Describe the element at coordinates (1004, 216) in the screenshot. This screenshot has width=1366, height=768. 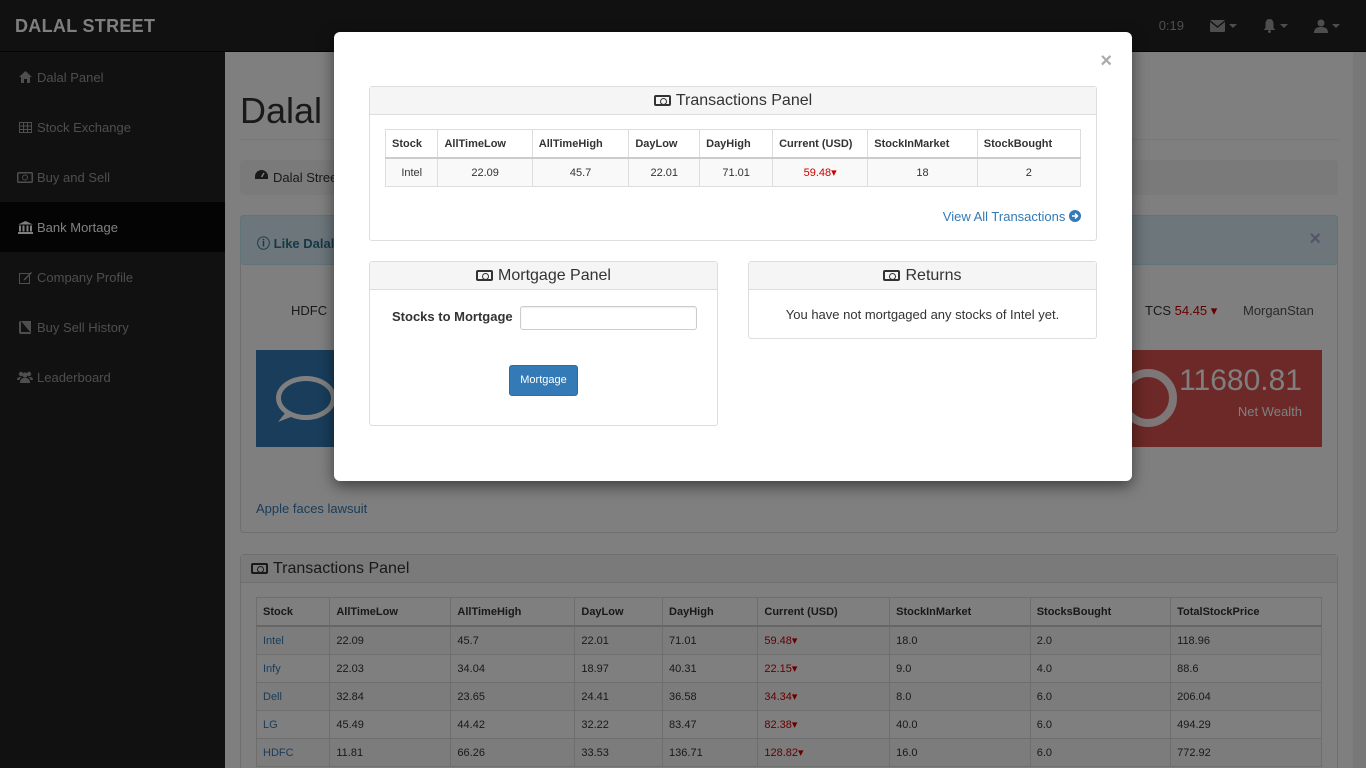
I see `view-all-label: View All Transactions` at that location.